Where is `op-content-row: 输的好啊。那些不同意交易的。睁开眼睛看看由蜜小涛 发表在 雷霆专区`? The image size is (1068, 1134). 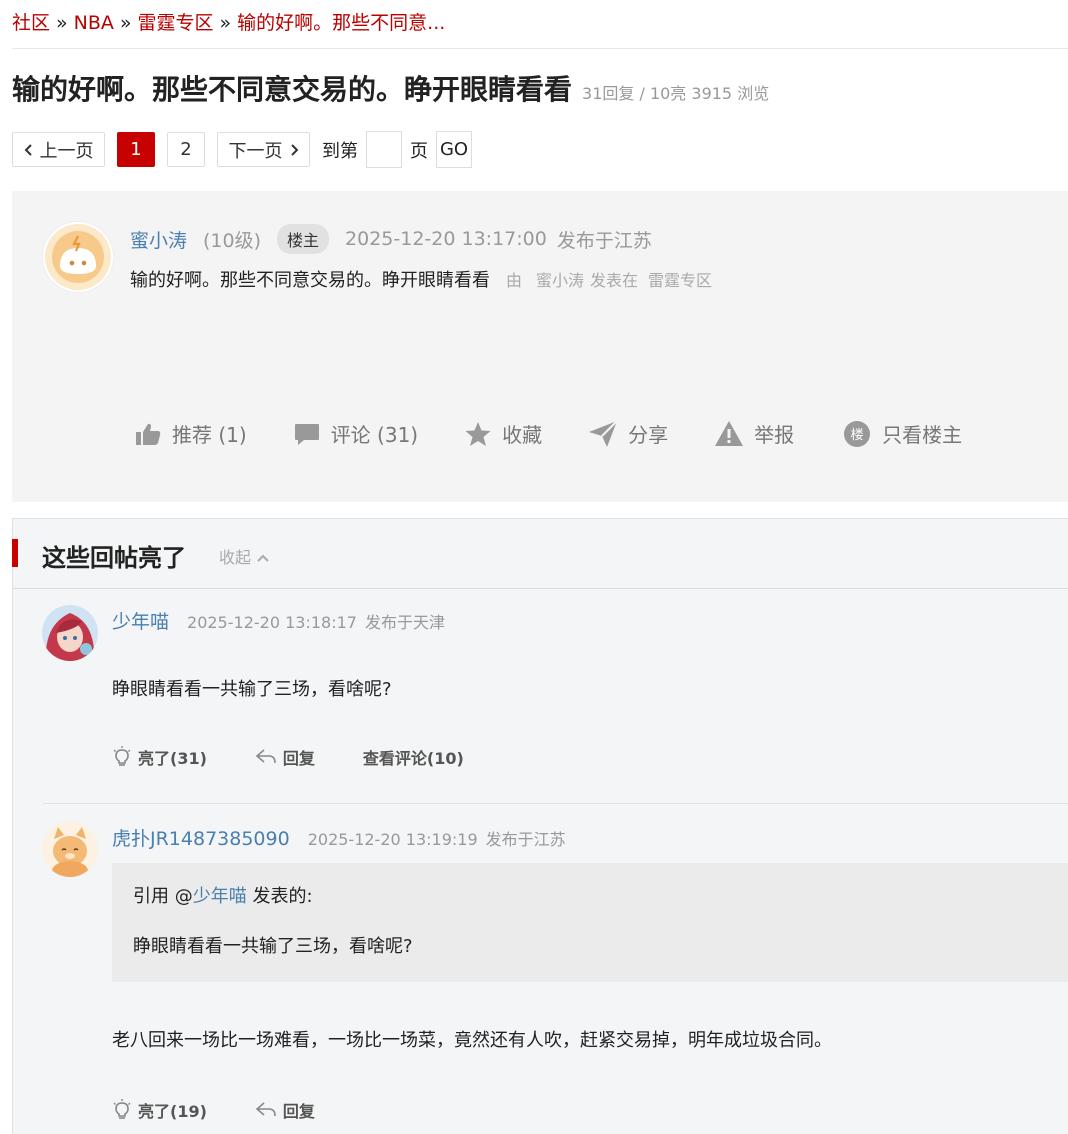
op-content-row: 输的好啊。那些不同意交易的。睁开眼睛看看由蜜小涛 发表在 雷霆专区 is located at coordinates (421, 279).